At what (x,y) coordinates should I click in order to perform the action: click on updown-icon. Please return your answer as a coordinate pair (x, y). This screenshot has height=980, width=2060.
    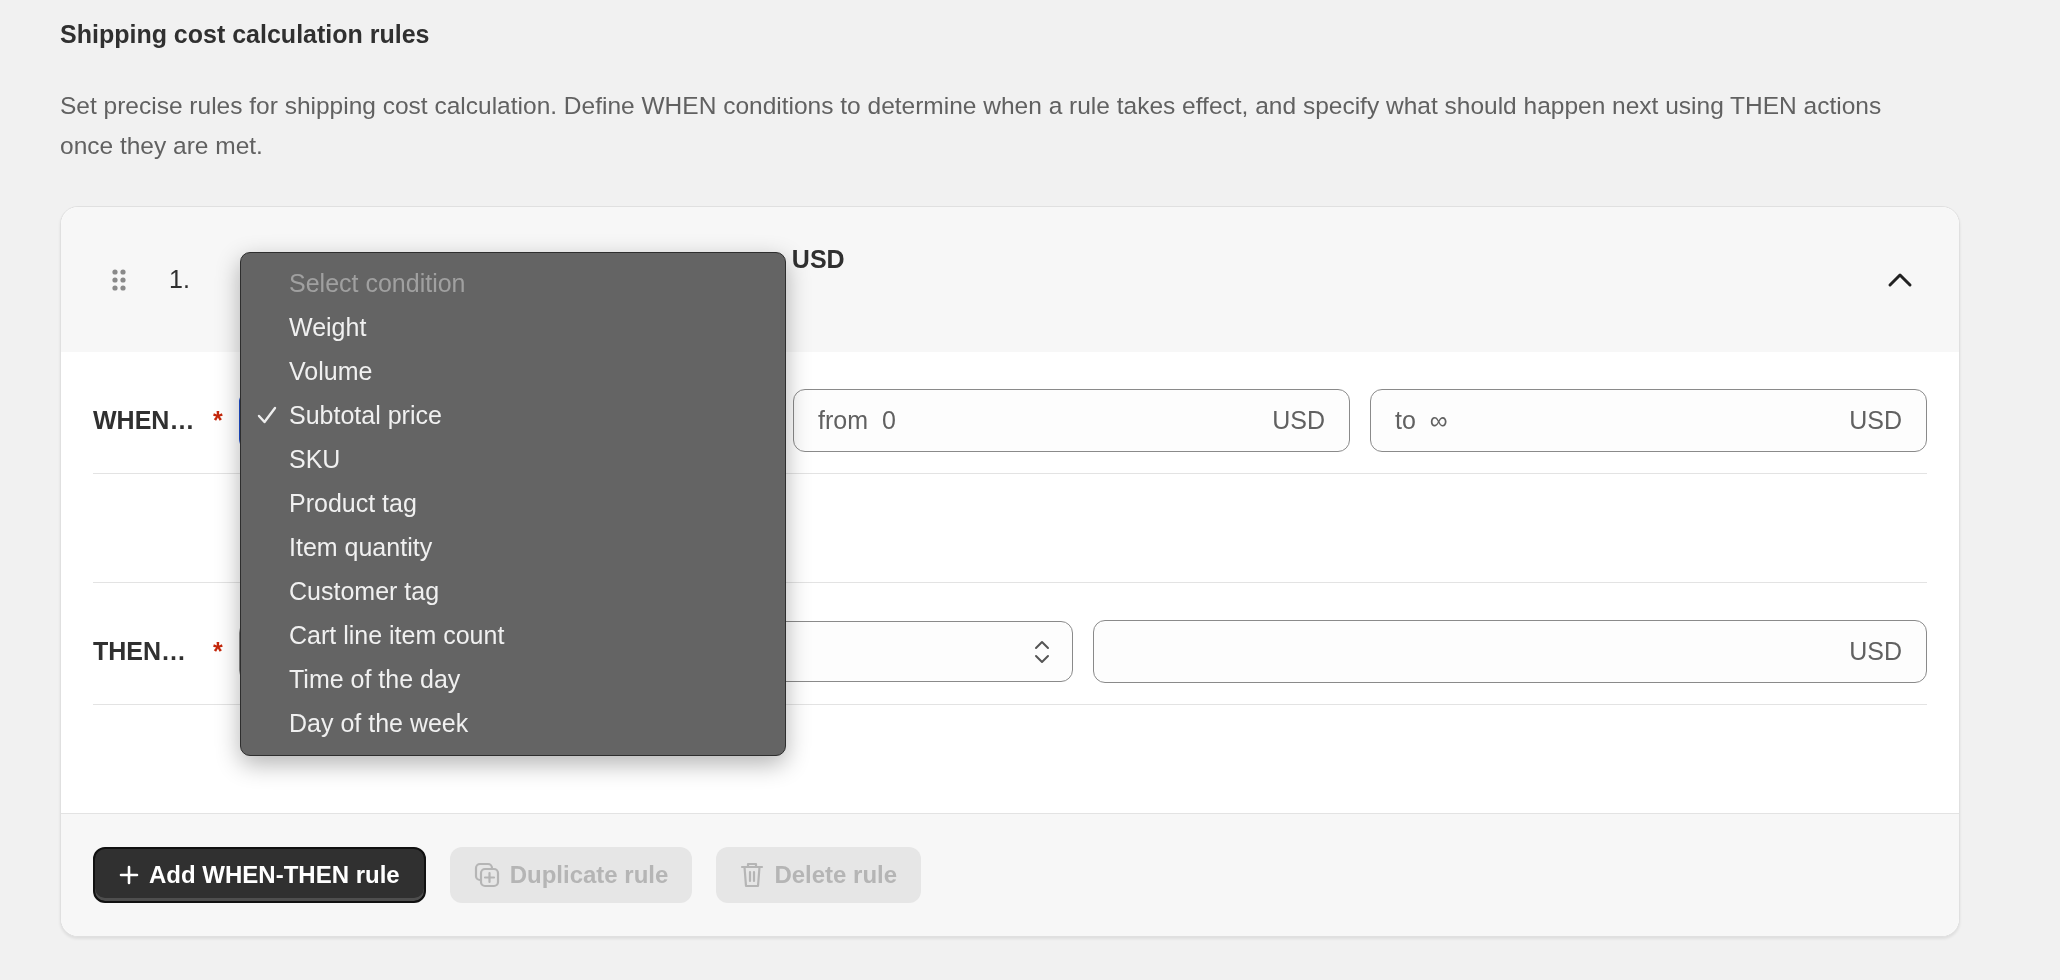
    Looking at the image, I should click on (1042, 651).